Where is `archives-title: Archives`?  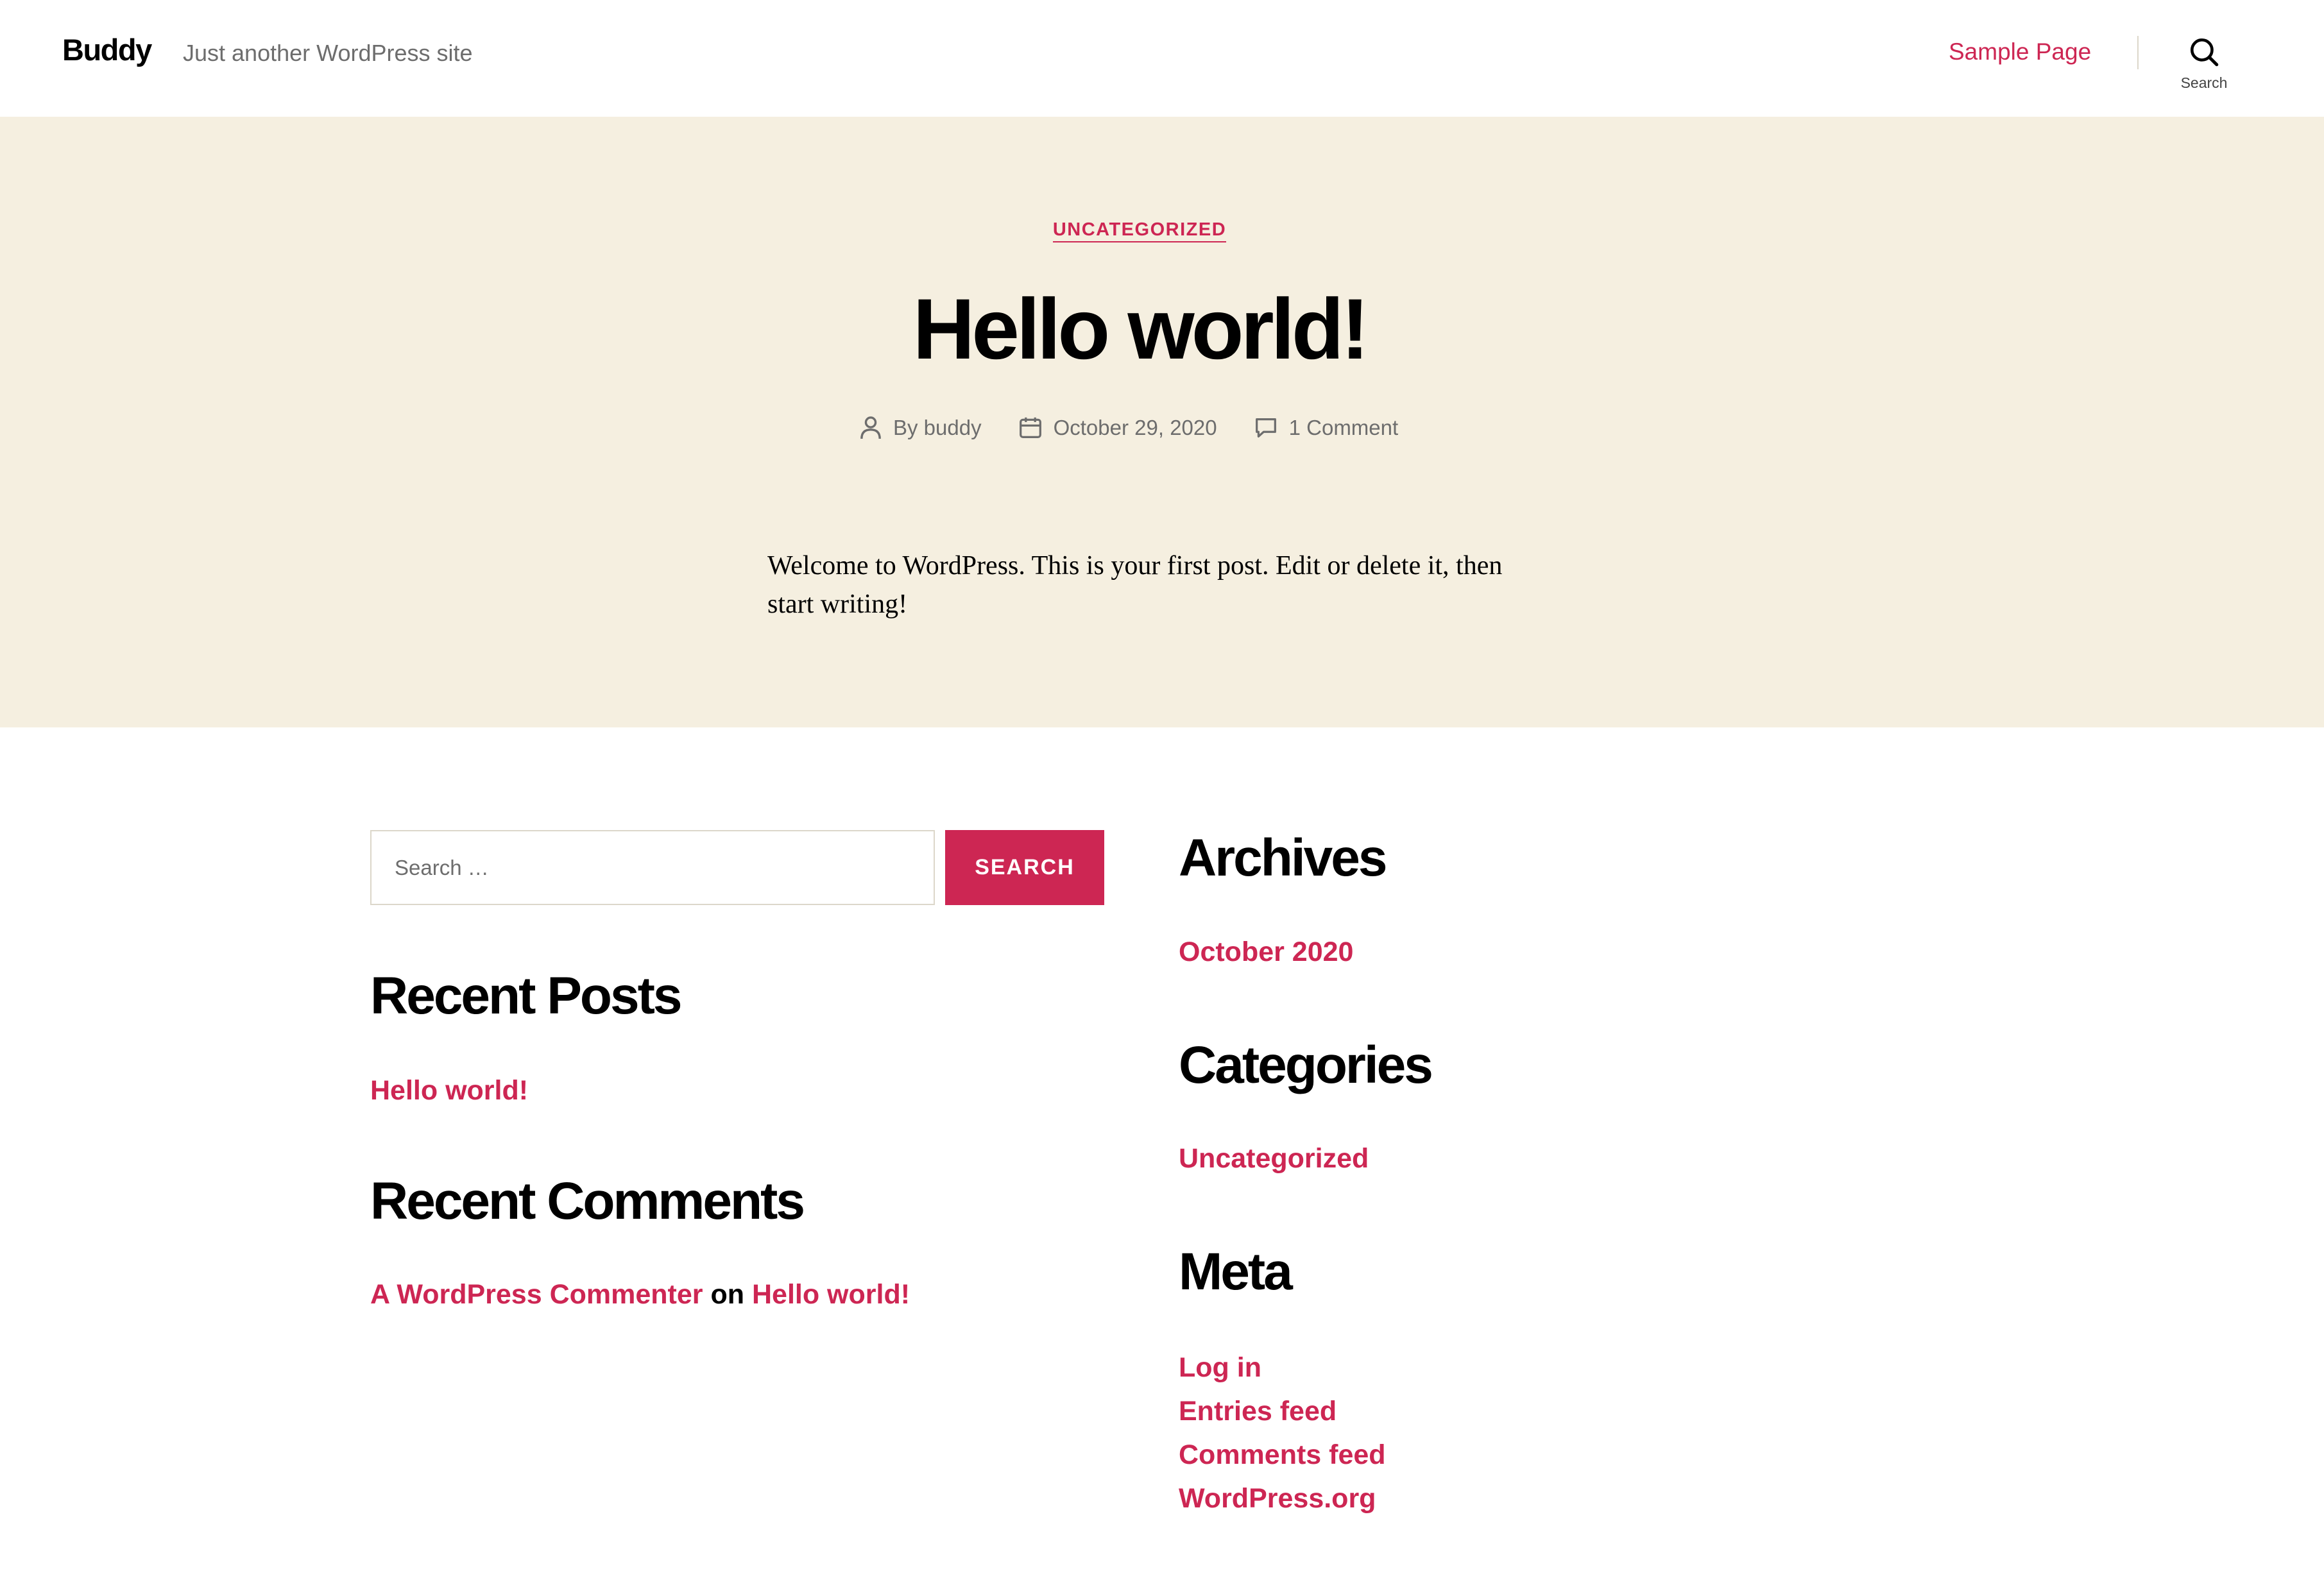 archives-title: Archives is located at coordinates (1283, 858).